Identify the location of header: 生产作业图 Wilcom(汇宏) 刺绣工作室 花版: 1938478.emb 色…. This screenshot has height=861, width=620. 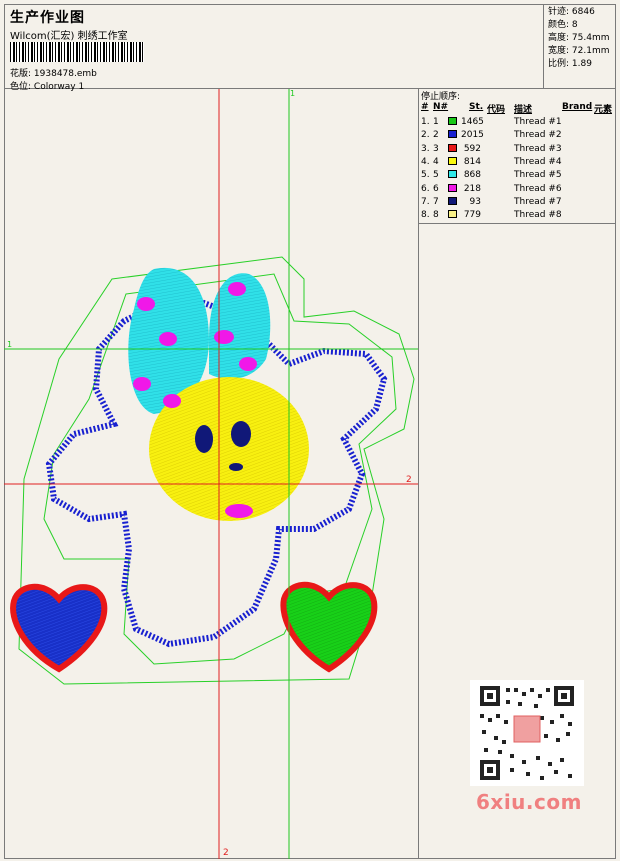
(310, 48).